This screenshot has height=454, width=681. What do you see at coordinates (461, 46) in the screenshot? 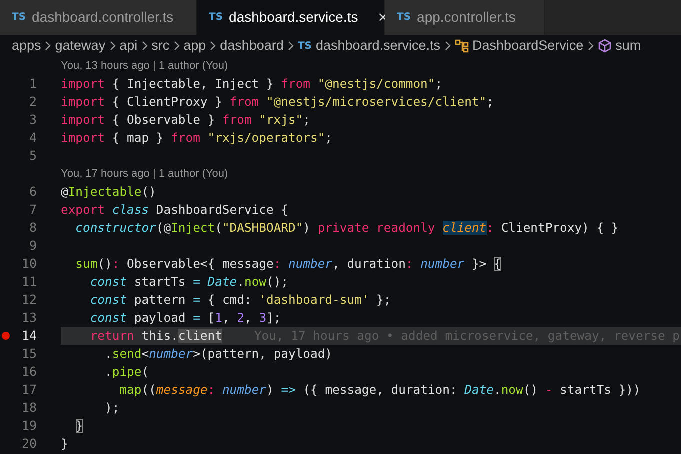
I see `class-icon` at bounding box center [461, 46].